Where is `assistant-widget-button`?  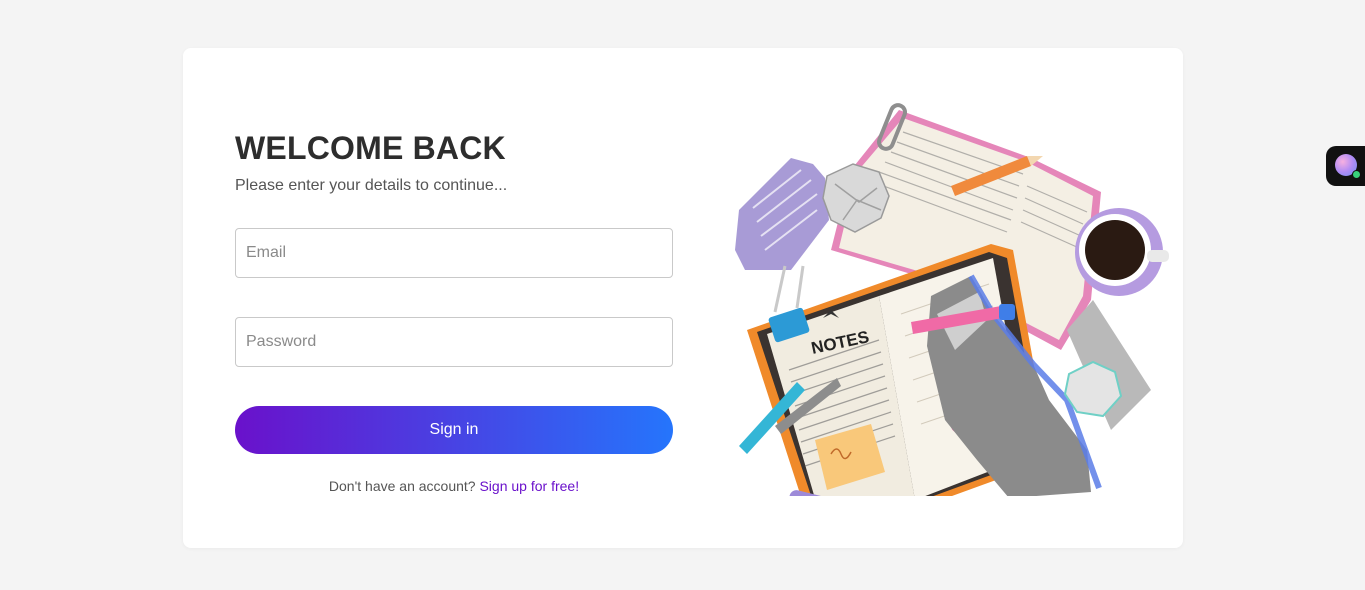 assistant-widget-button is located at coordinates (1345, 166).